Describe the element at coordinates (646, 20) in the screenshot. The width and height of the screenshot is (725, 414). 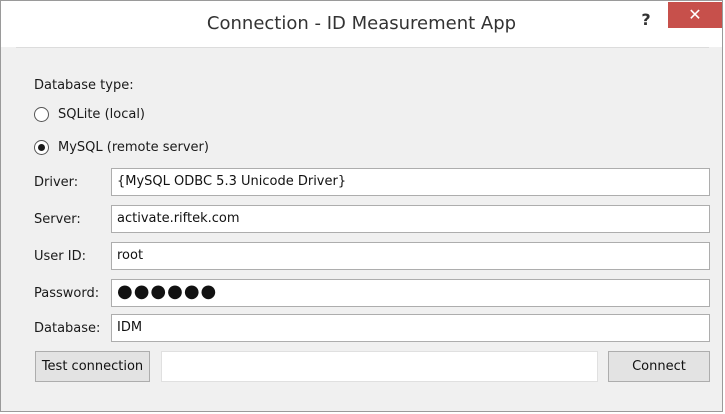
I see `help-button: ?` at that location.